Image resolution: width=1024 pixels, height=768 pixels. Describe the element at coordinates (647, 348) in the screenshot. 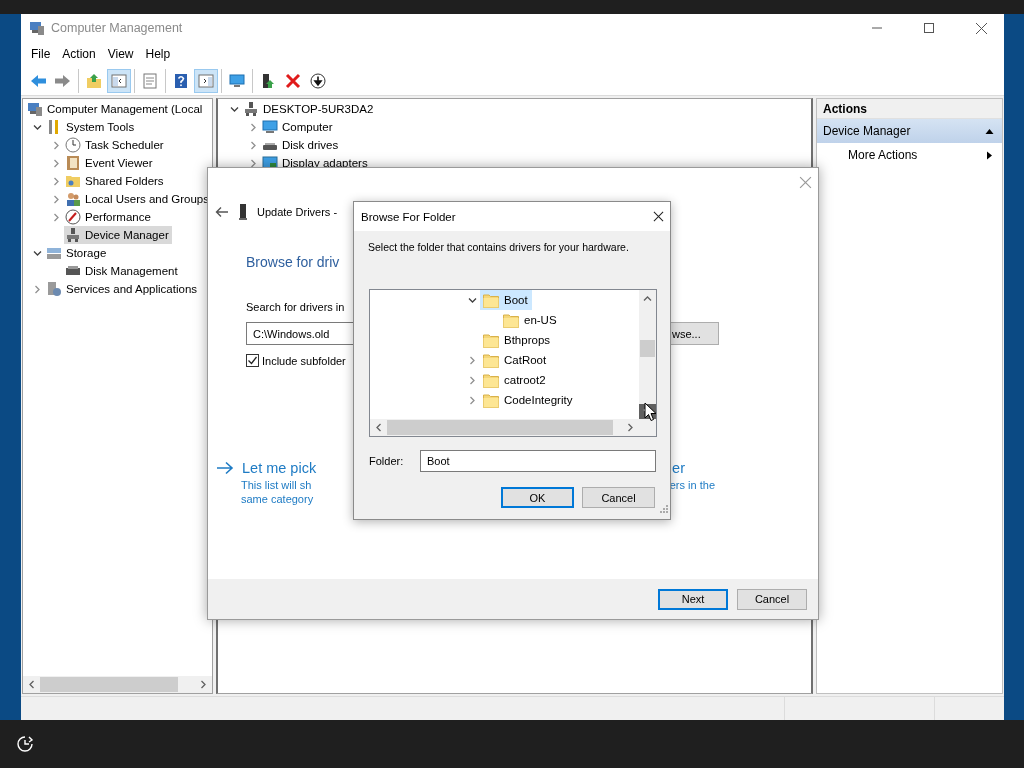

I see `scroll-thumb` at that location.